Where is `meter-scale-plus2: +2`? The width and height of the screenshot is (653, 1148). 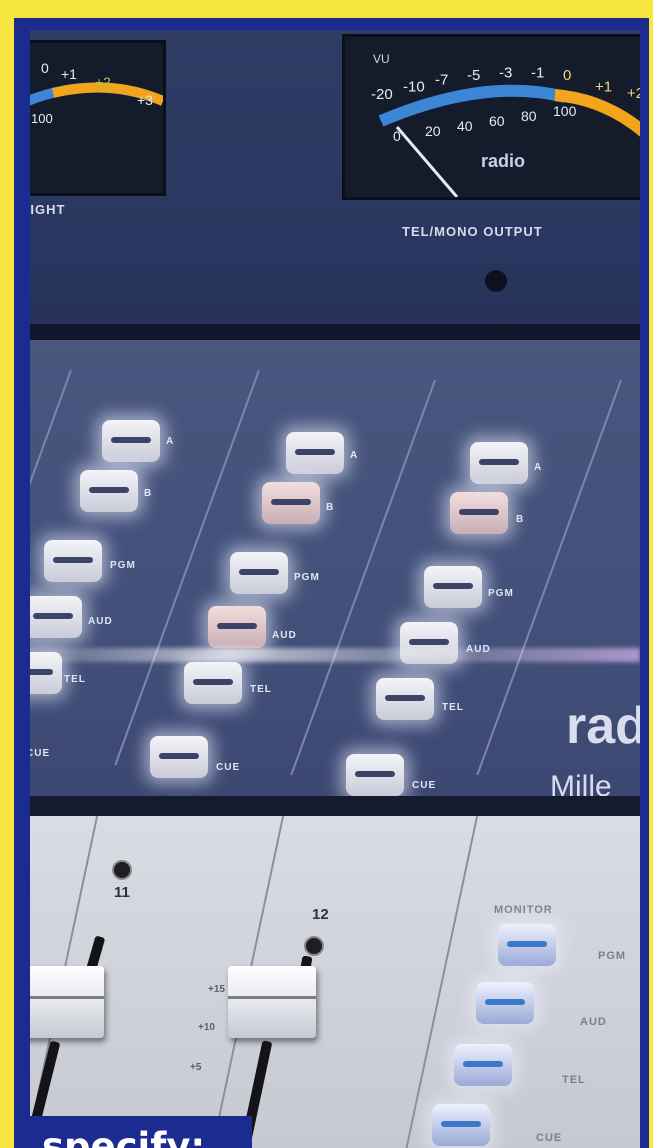 meter-scale-plus2: +2 is located at coordinates (103, 82).